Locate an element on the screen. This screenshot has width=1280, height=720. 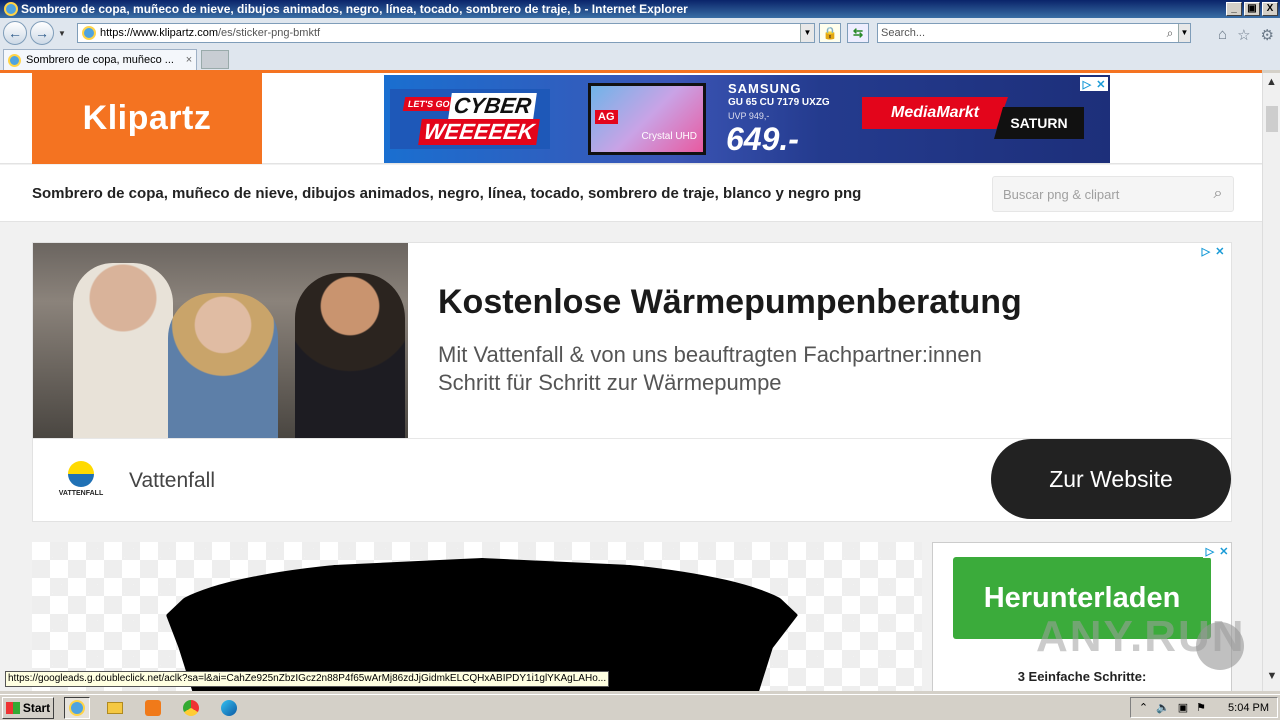
scroll-down-icon: ▼ is located at coordinates (1271, 676).